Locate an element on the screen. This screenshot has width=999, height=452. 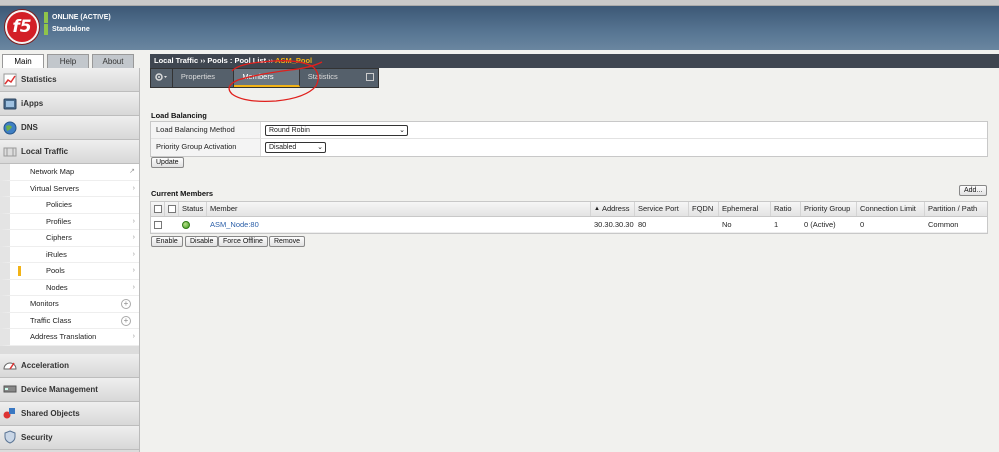
select-all-cell is located at coordinates (158, 209).